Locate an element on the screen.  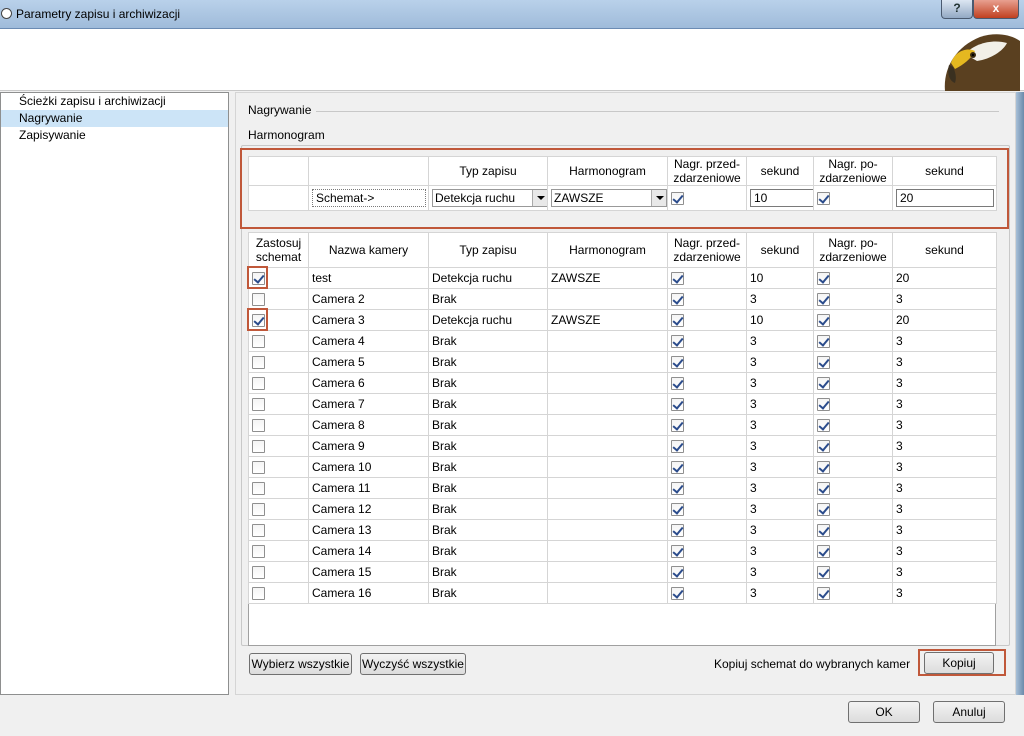
camera-name-cell: Camera 10 is located at coordinates (368, 467).